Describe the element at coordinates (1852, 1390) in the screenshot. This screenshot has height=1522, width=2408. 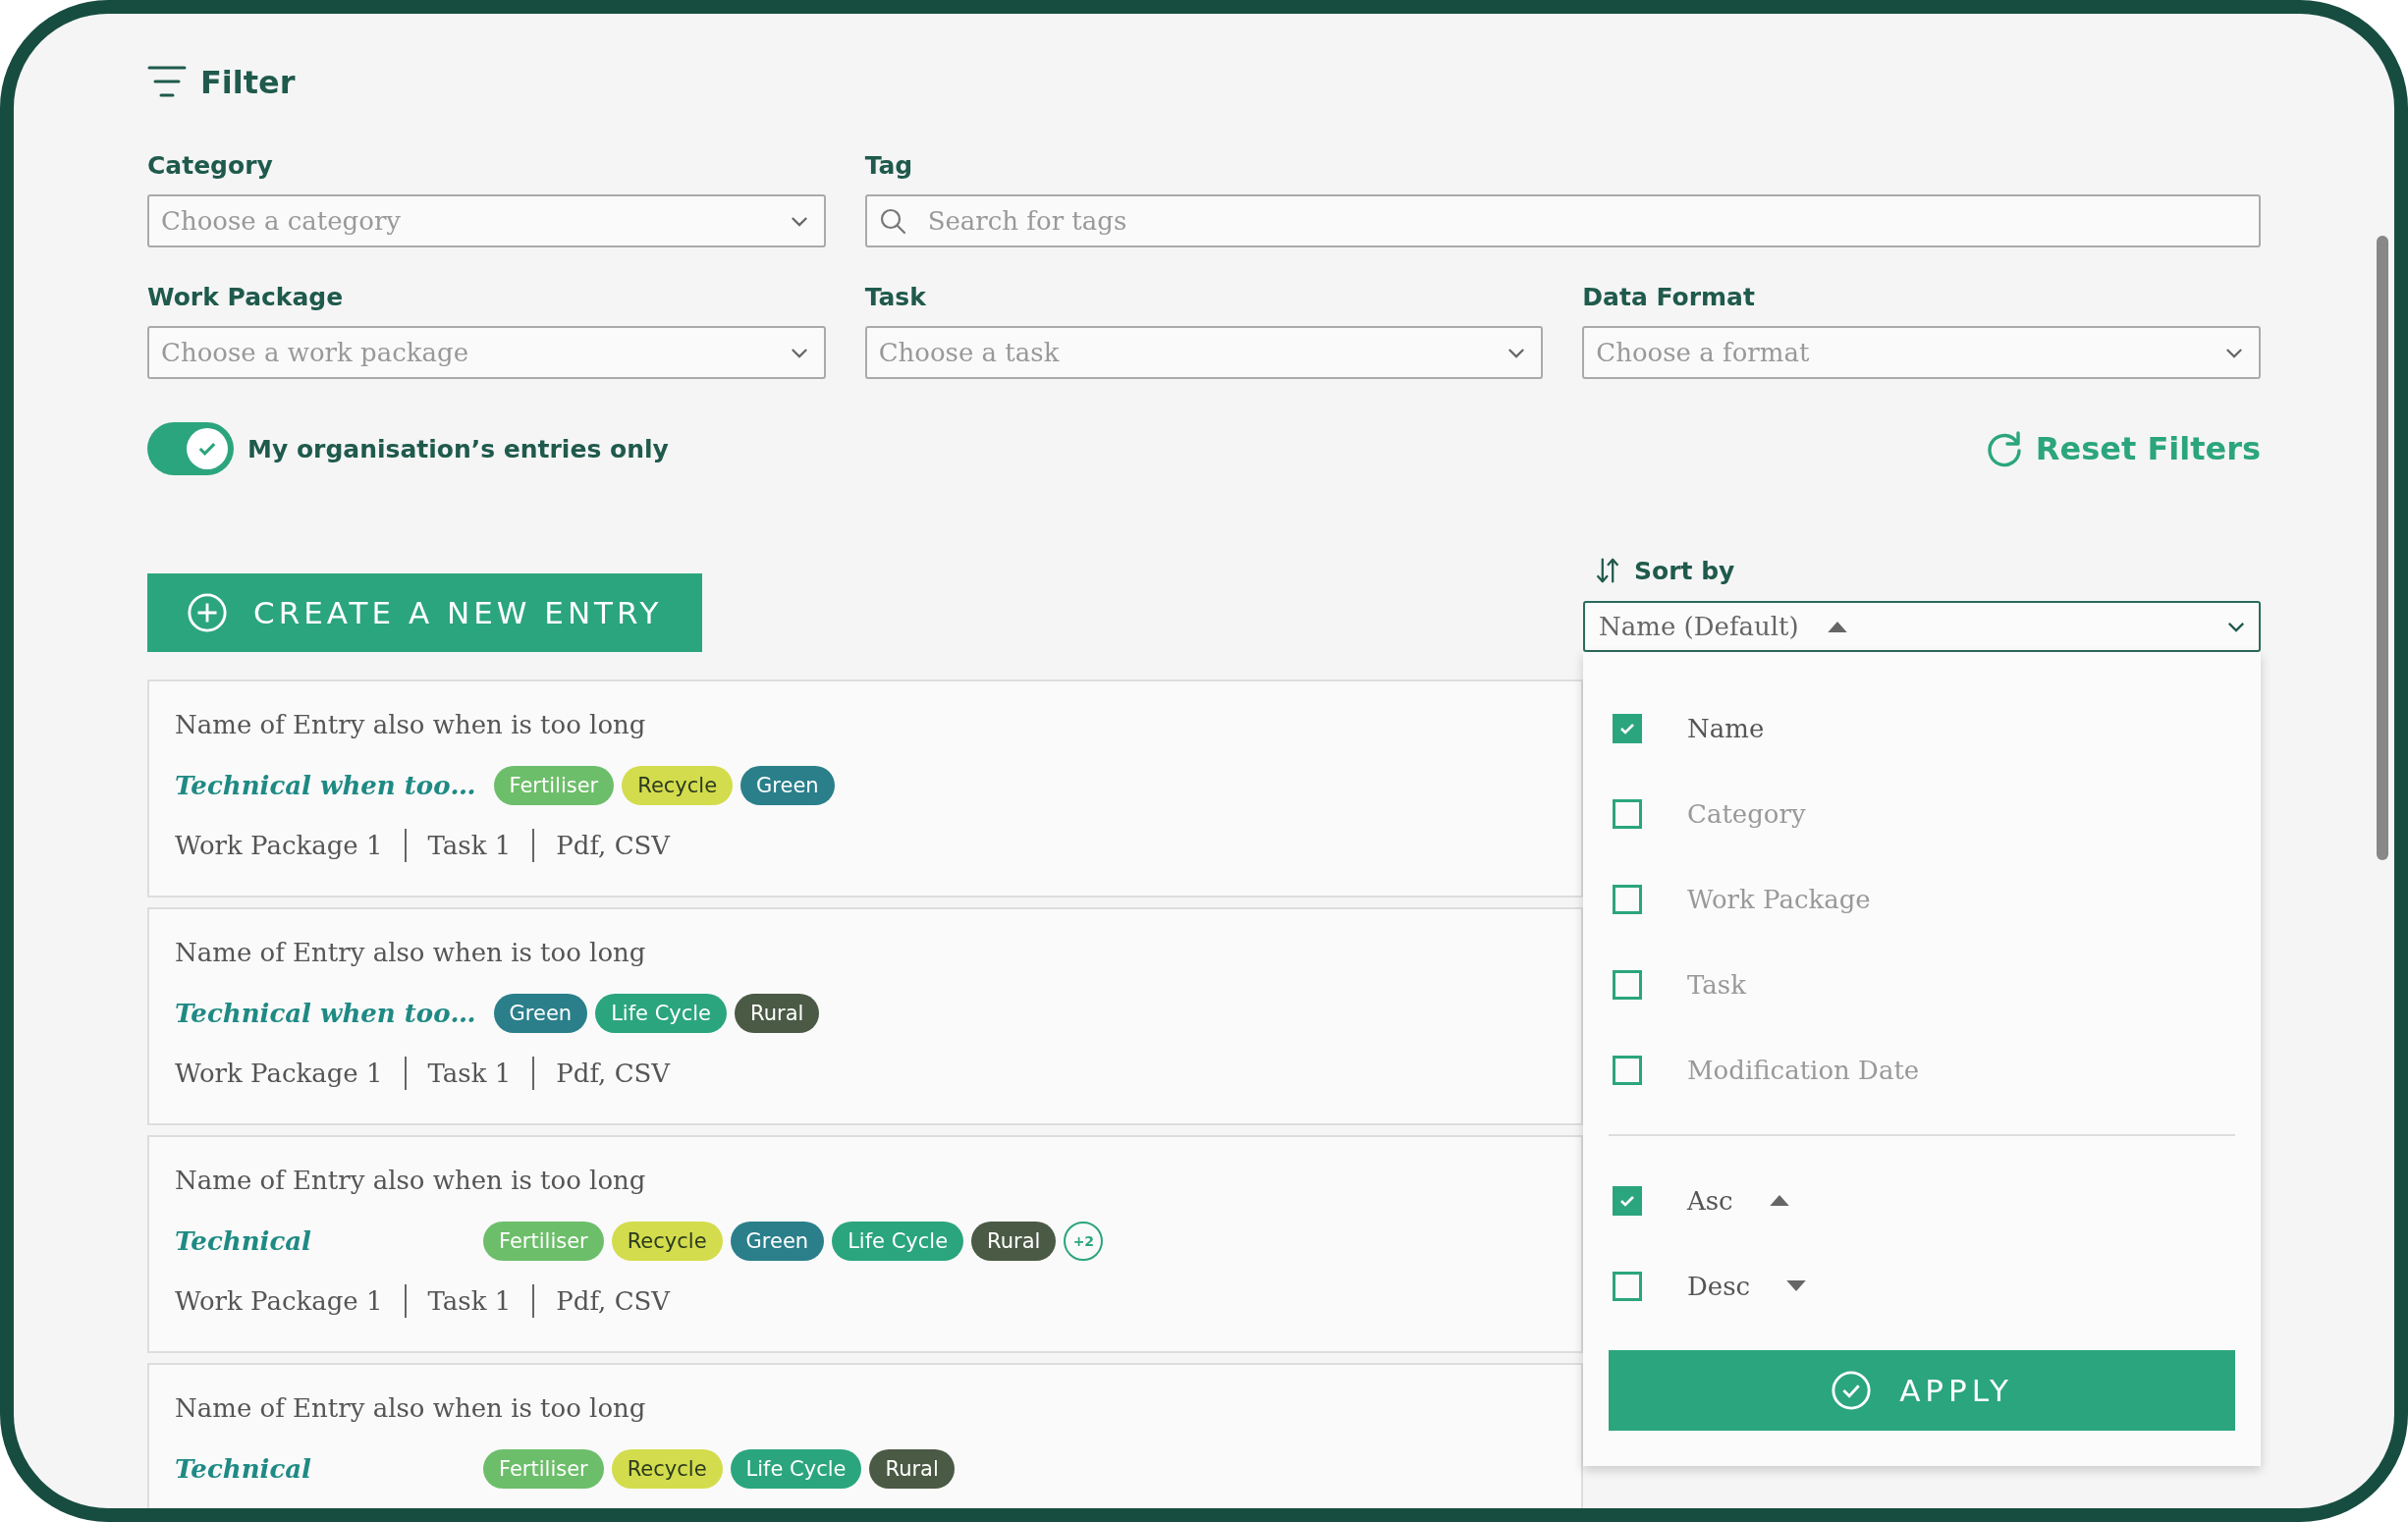
I see `check-circle-icon` at that location.